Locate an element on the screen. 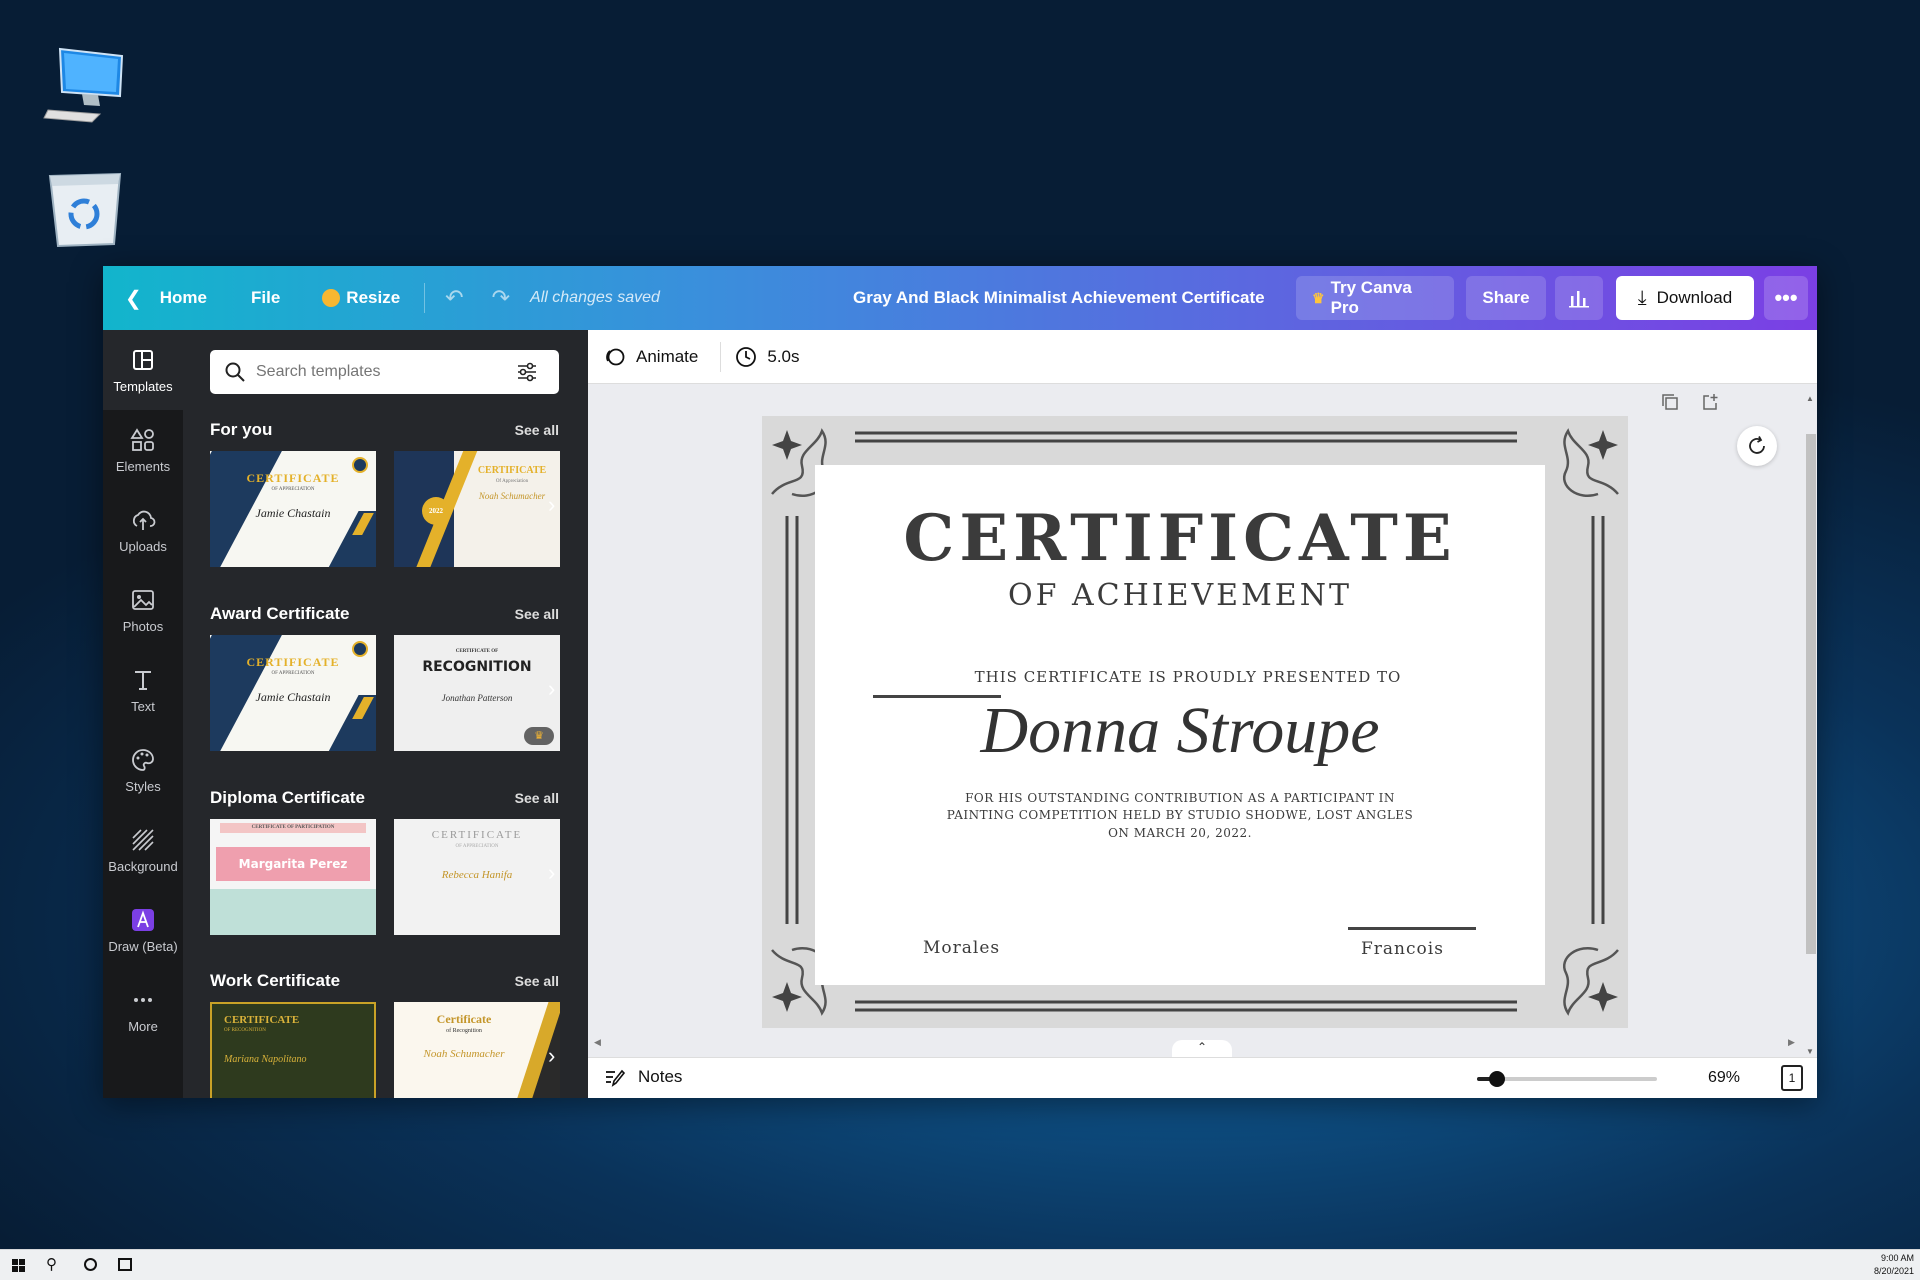 This screenshot has width=1920, height=1280. clock-date: 8/20/2021 is located at coordinates (1893, 1271).